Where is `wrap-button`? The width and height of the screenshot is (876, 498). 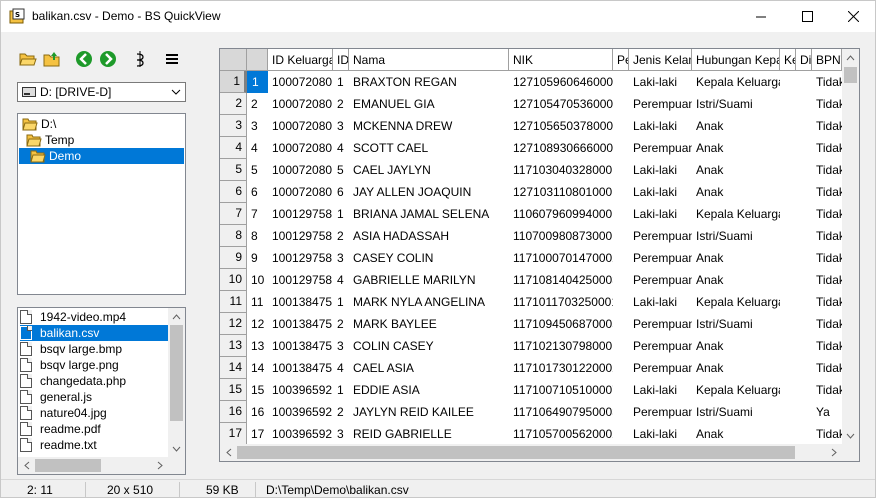
wrap-button is located at coordinates (140, 59).